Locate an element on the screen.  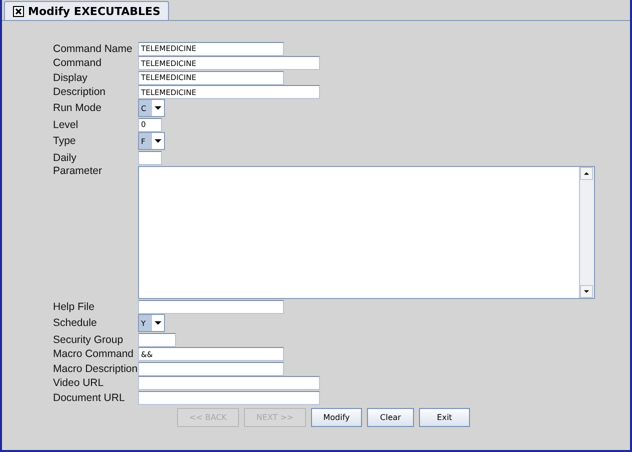
button: Clear is located at coordinates (390, 417).